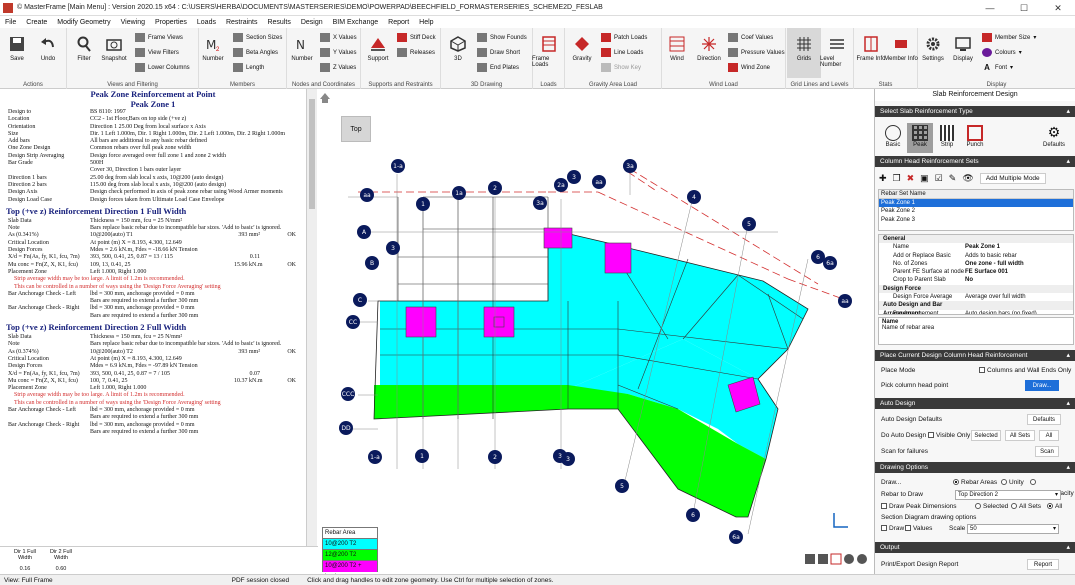 The width and height of the screenshot is (1075, 585). What do you see at coordinates (901, 45) in the screenshot?
I see `member-info-button: Member Info` at bounding box center [901, 45].